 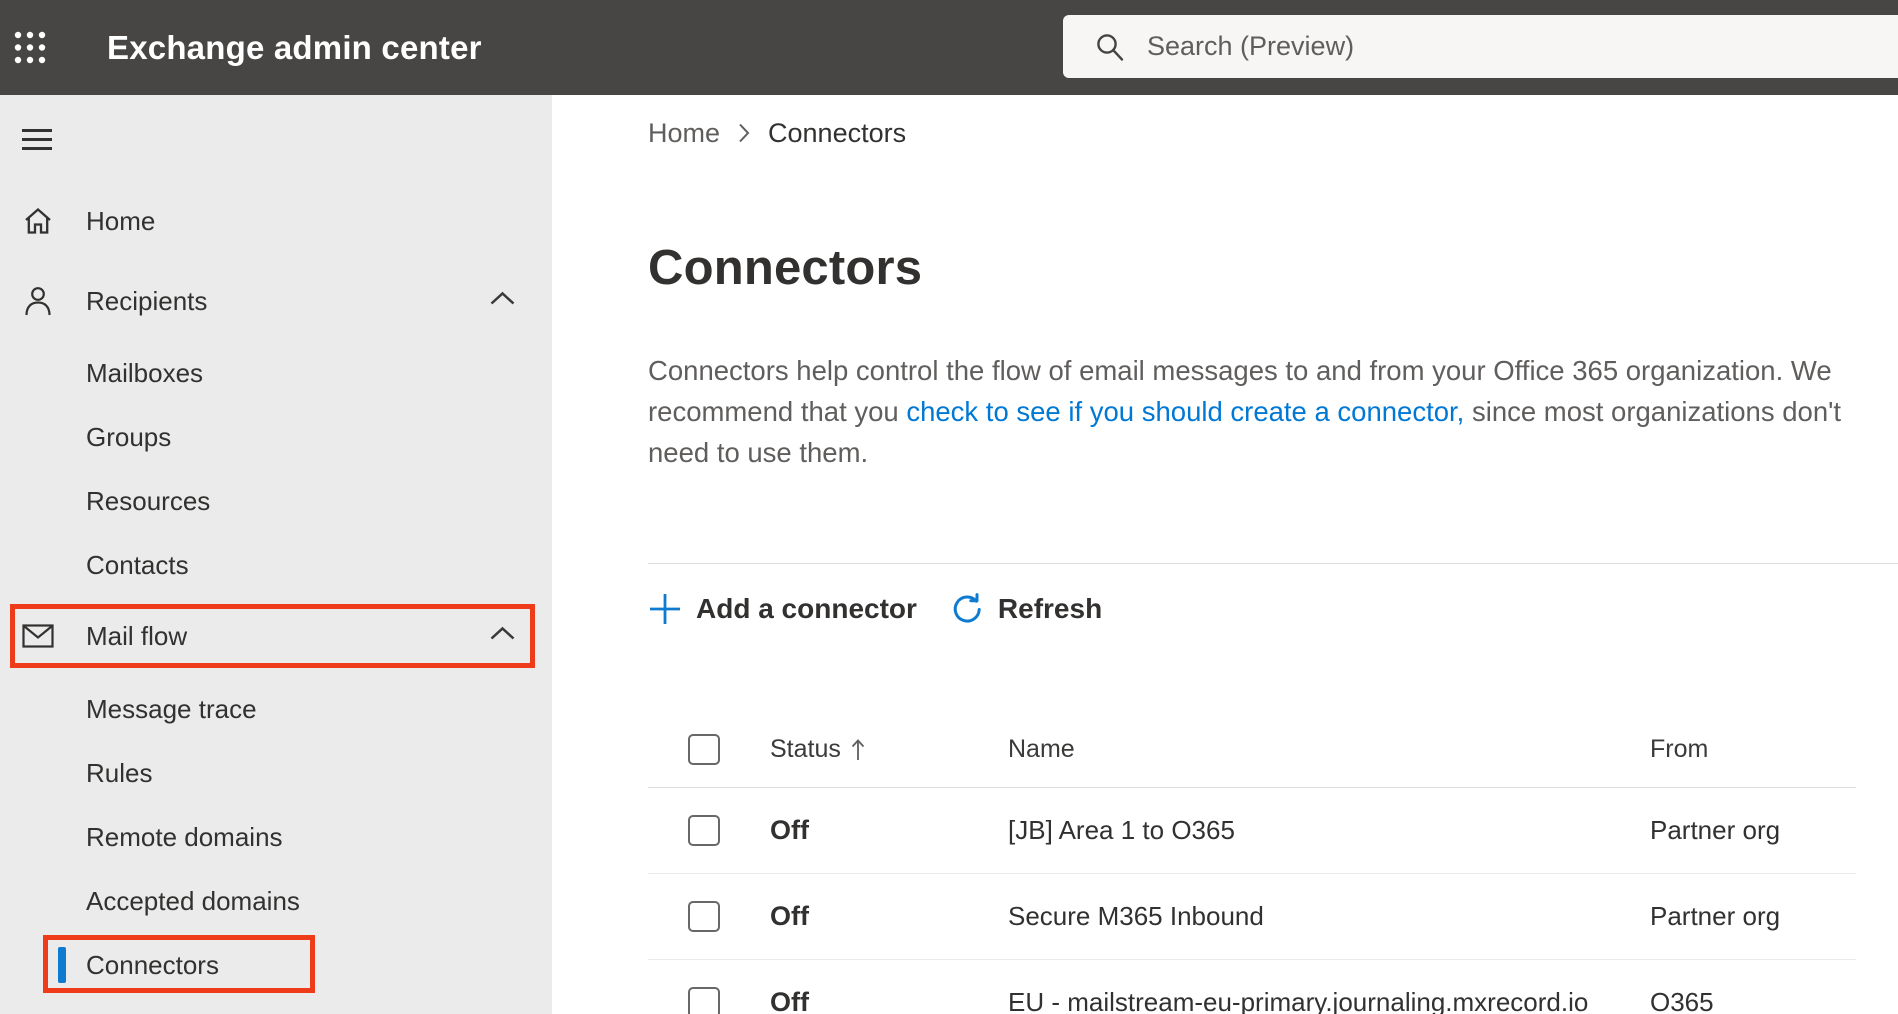 I want to click on refresh-label: Refresh, so click(x=1050, y=608).